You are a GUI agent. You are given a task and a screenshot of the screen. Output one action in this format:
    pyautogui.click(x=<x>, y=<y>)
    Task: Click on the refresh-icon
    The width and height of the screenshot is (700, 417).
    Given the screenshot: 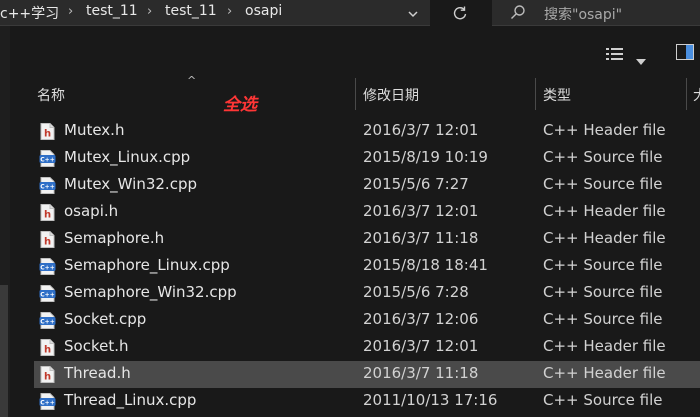 What is the action you would take?
    pyautogui.click(x=460, y=12)
    